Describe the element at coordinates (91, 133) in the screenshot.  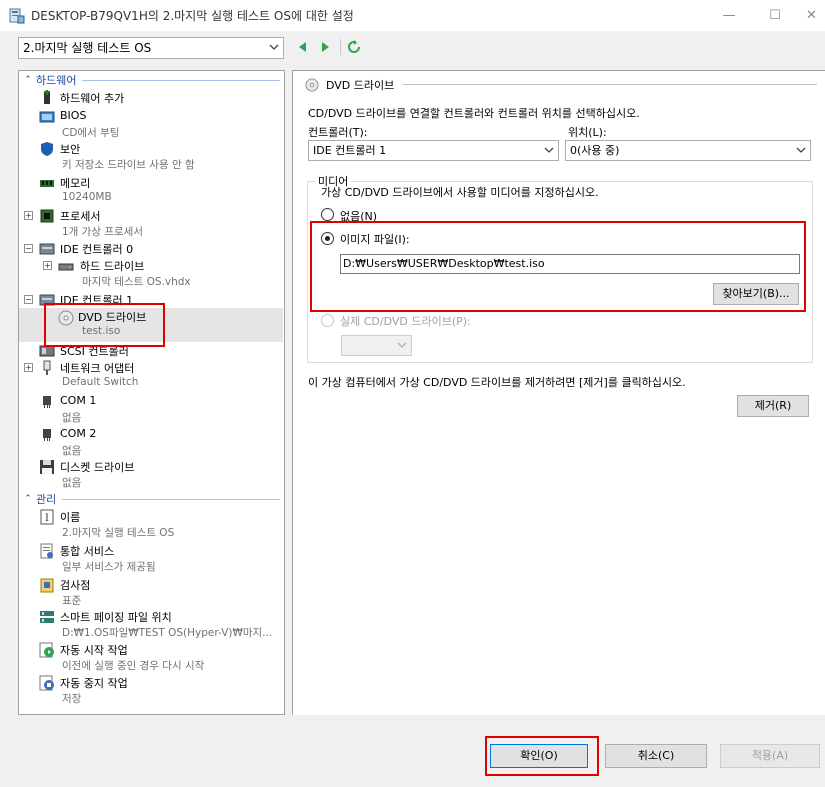
I see `tree-item-sub: CD에서 부팅` at that location.